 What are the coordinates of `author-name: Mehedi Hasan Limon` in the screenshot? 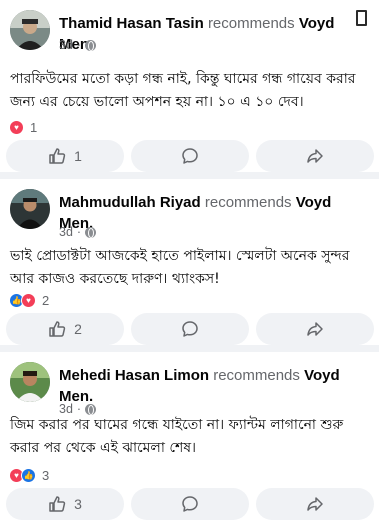 It's located at (134, 375).